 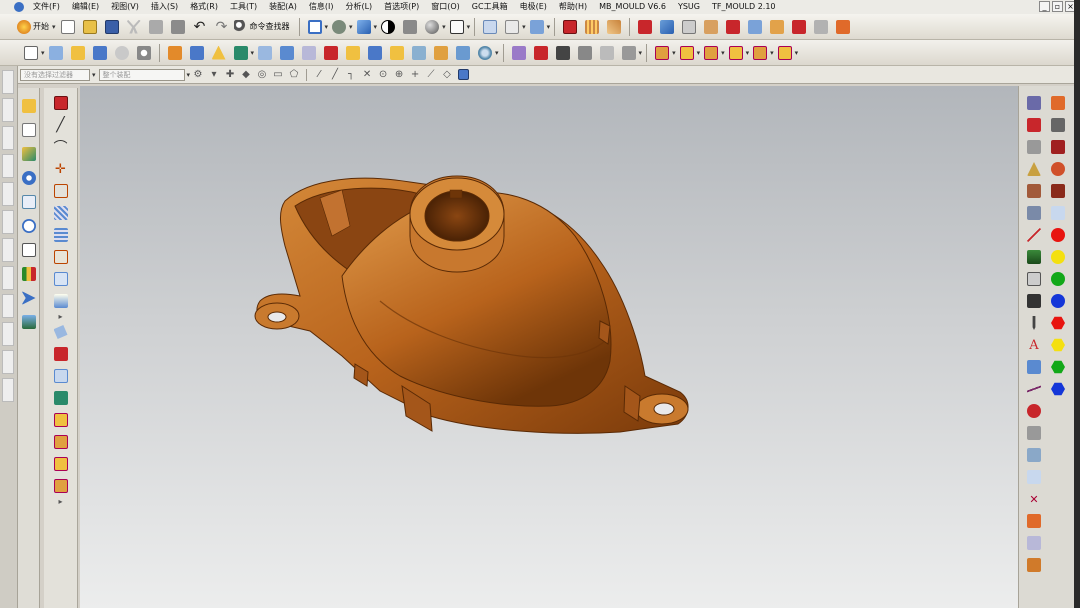 What do you see at coordinates (364, 27) in the screenshot?
I see `shaded-button` at bounding box center [364, 27].